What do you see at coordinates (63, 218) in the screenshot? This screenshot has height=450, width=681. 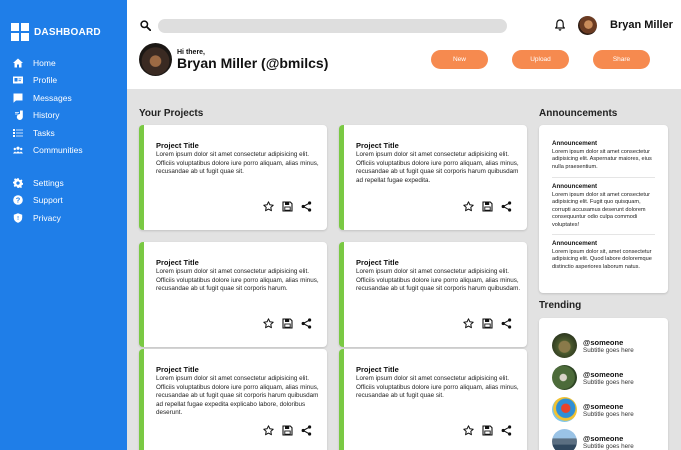 I see `nav-item-privacy: ! Privacy` at bounding box center [63, 218].